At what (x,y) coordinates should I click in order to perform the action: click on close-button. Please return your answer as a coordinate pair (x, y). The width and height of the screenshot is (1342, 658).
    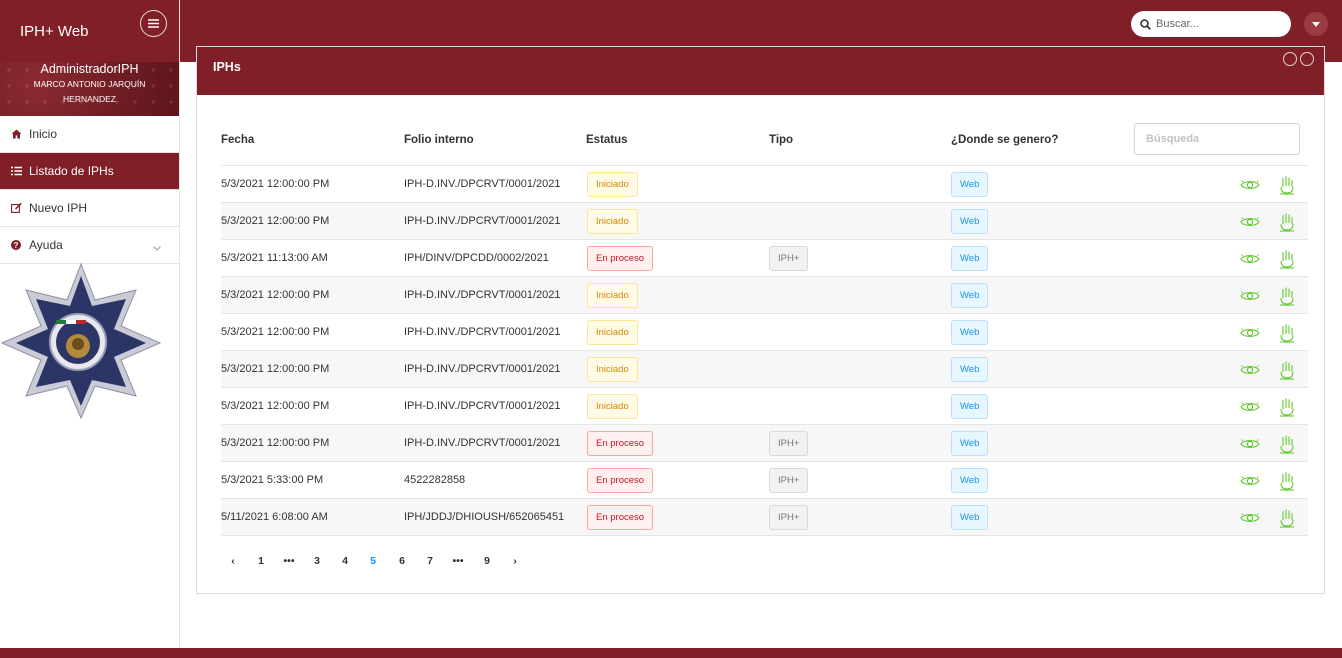
    Looking at the image, I should click on (1307, 59).